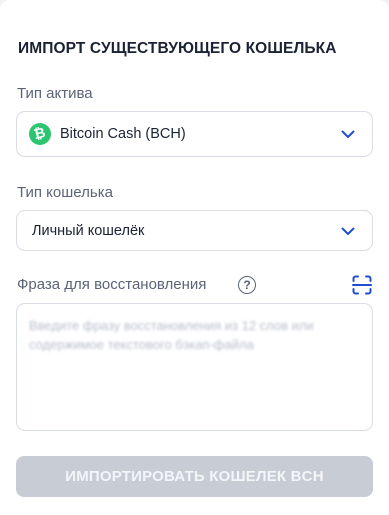  What do you see at coordinates (194, 476) in the screenshot?
I see `import-wallet-button: ИМПОРТИРОВАТЬ КОШЕЛЕК BCH` at bounding box center [194, 476].